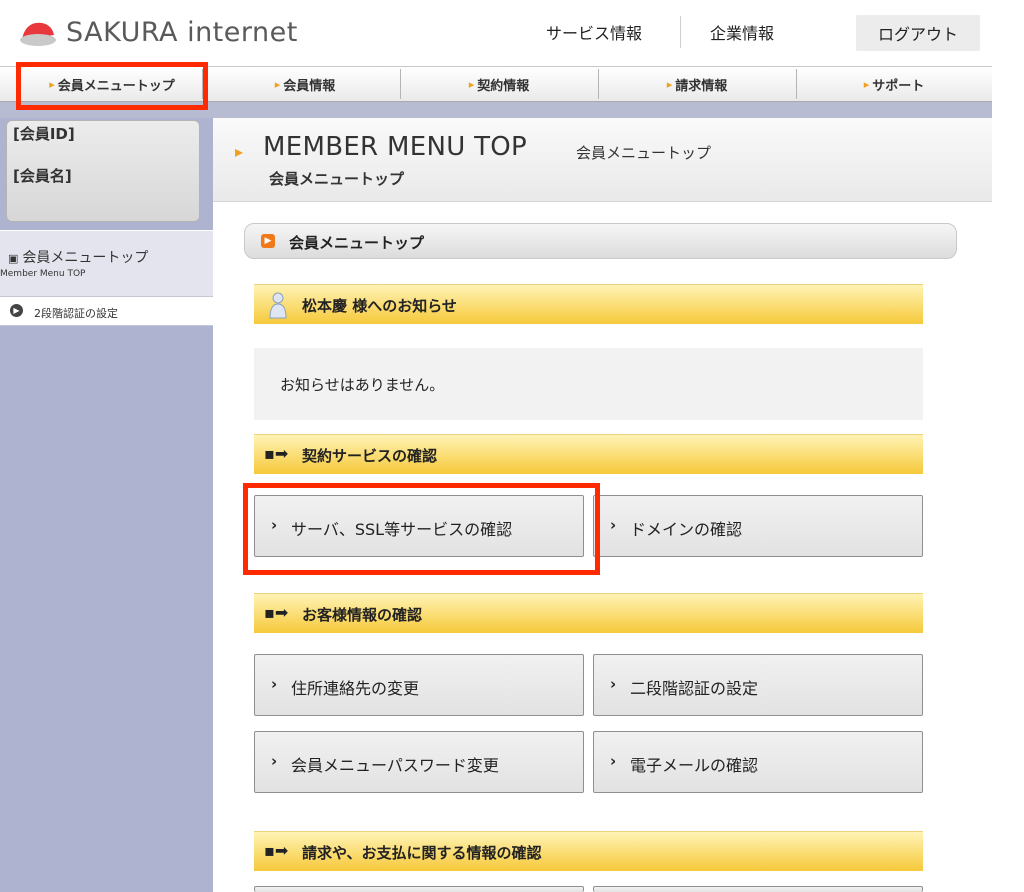  Describe the element at coordinates (43, 274) in the screenshot. I see `sidebar-item-sublabel: Member Menu TOP` at that location.